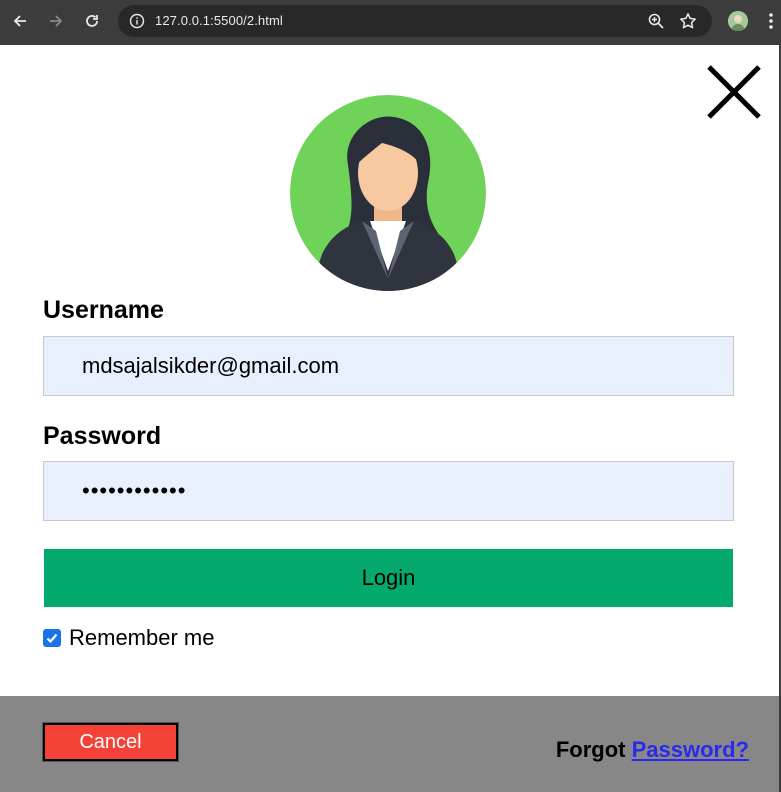  I want to click on close-icon, so click(734, 94).